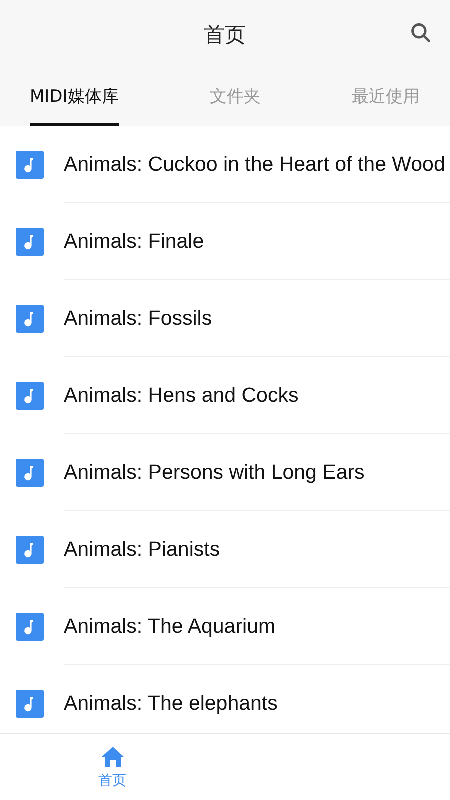 This screenshot has width=450, height=800. I want to click on page-title: 首页, so click(225, 35).